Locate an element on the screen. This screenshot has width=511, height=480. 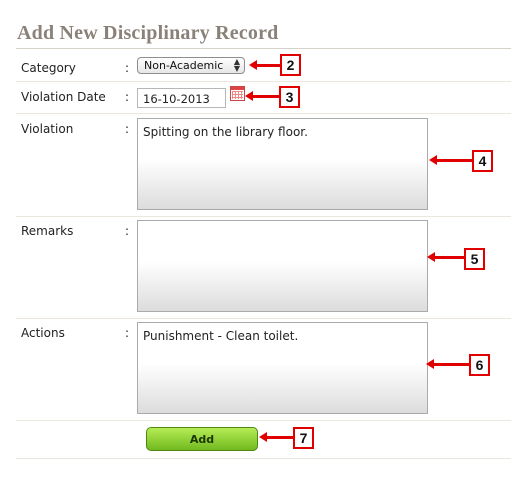
category-label: Category is located at coordinates (48, 68).